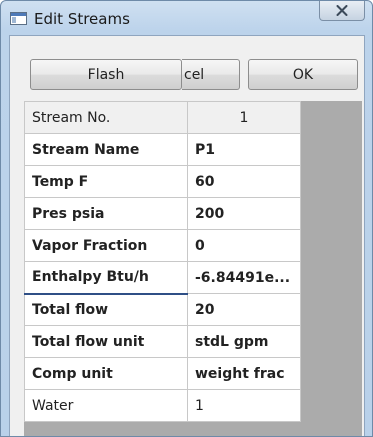  I want to click on window-app-icon, so click(18, 18).